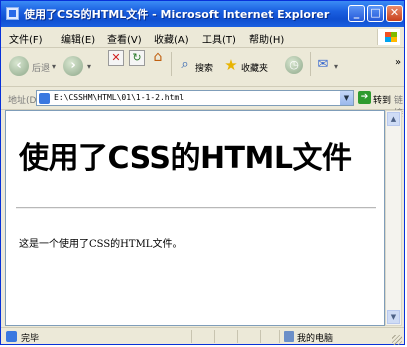  What do you see at coordinates (54, 66) in the screenshot?
I see `back-dropdown-icon: ▾` at bounding box center [54, 66].